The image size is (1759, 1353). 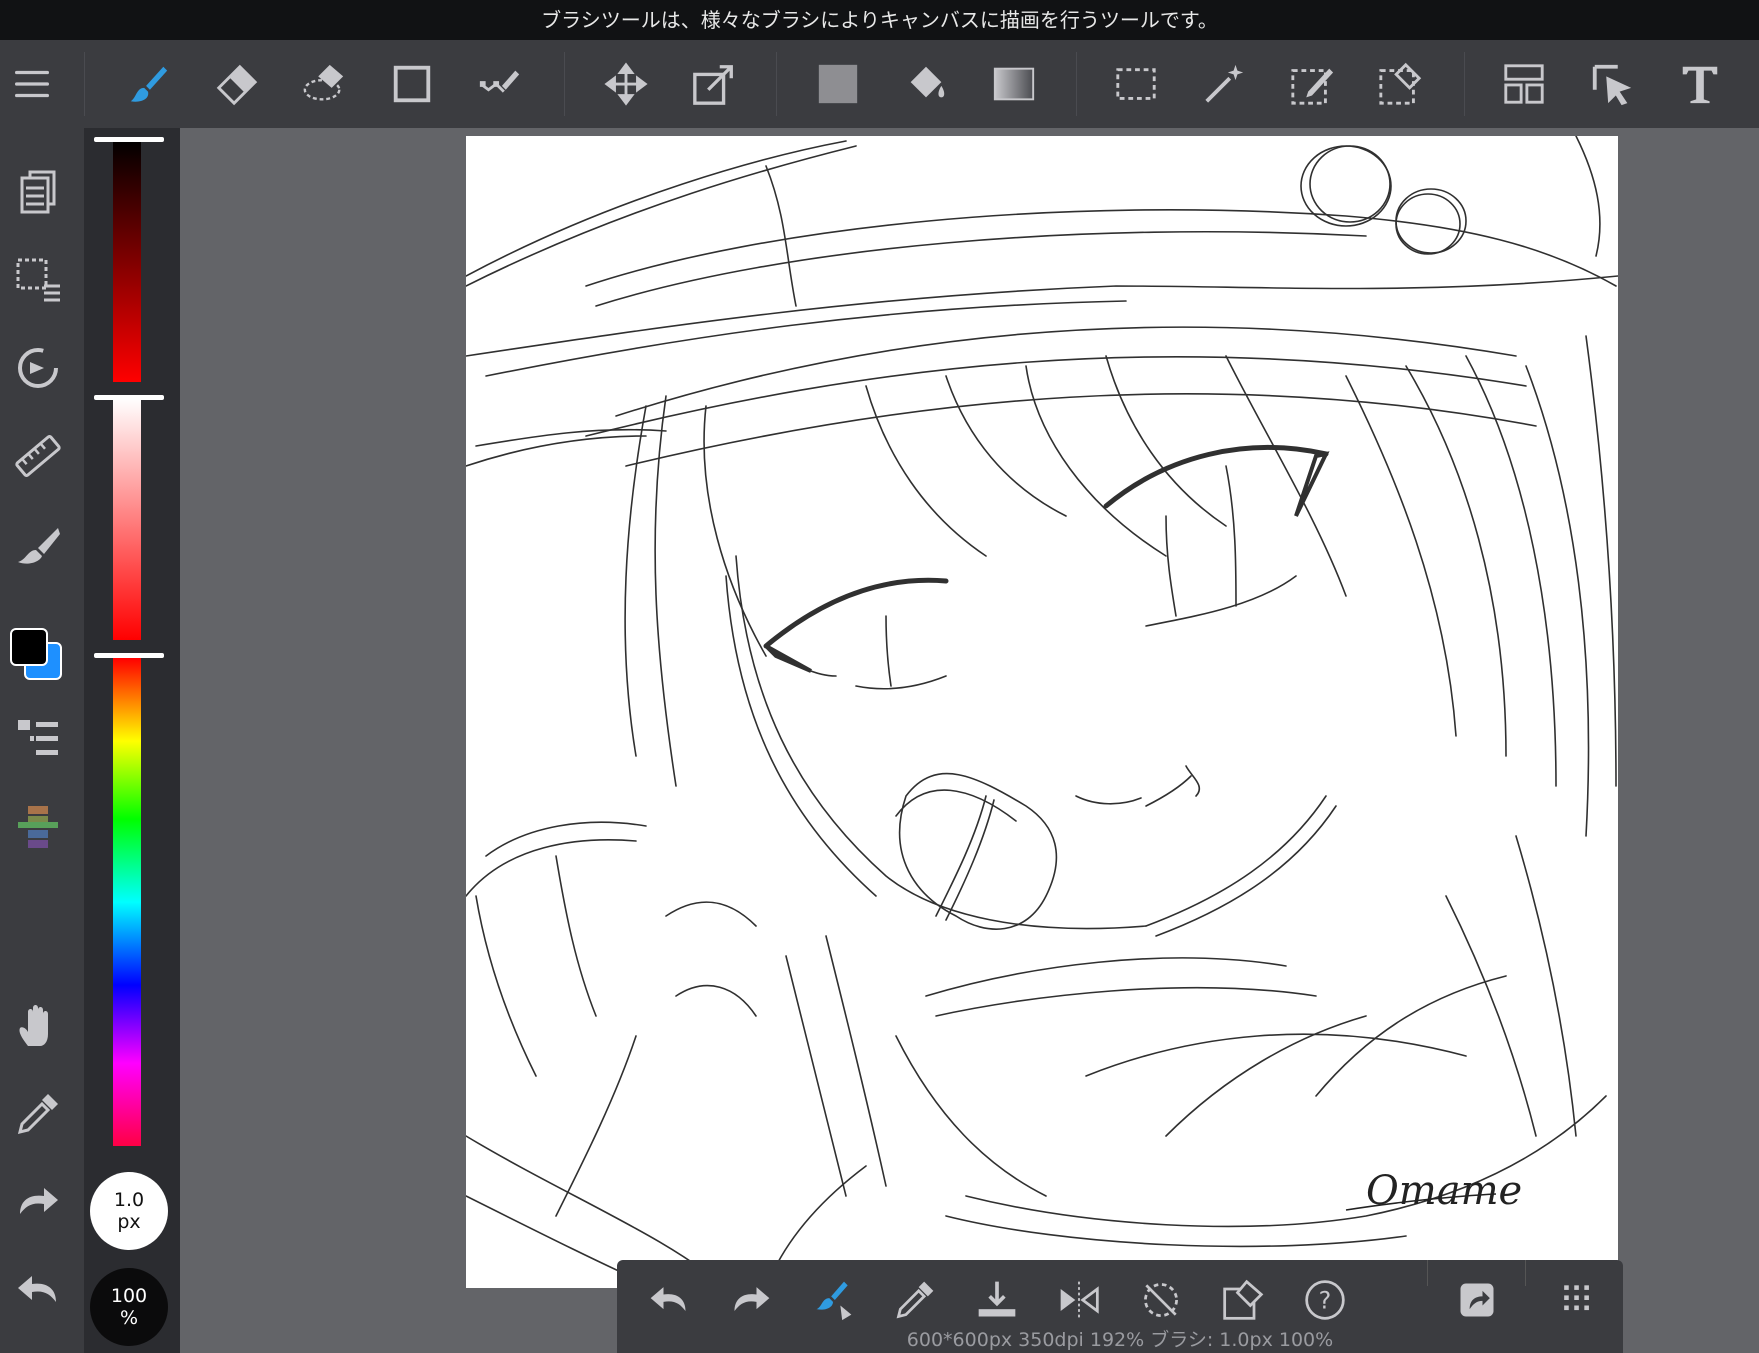 I want to click on title-bar: ブラシツールは、様々なブラシによりキャンバスに描画を行うツールです。, so click(x=879, y=20).